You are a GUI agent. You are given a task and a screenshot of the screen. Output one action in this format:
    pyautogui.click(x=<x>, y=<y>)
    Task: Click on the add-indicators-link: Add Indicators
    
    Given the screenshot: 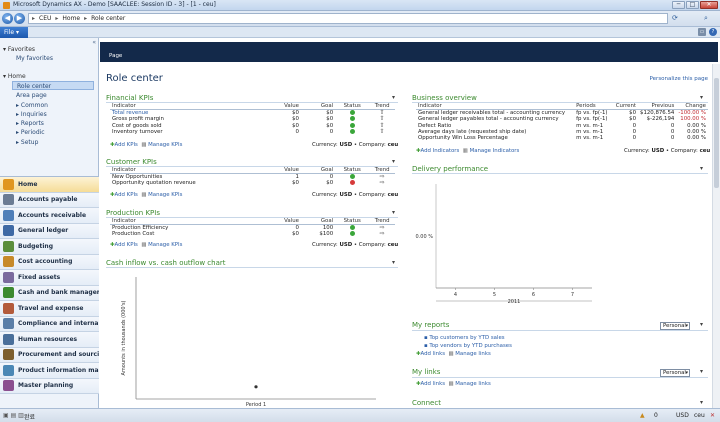 What is the action you would take?
    pyautogui.click(x=440, y=151)
    